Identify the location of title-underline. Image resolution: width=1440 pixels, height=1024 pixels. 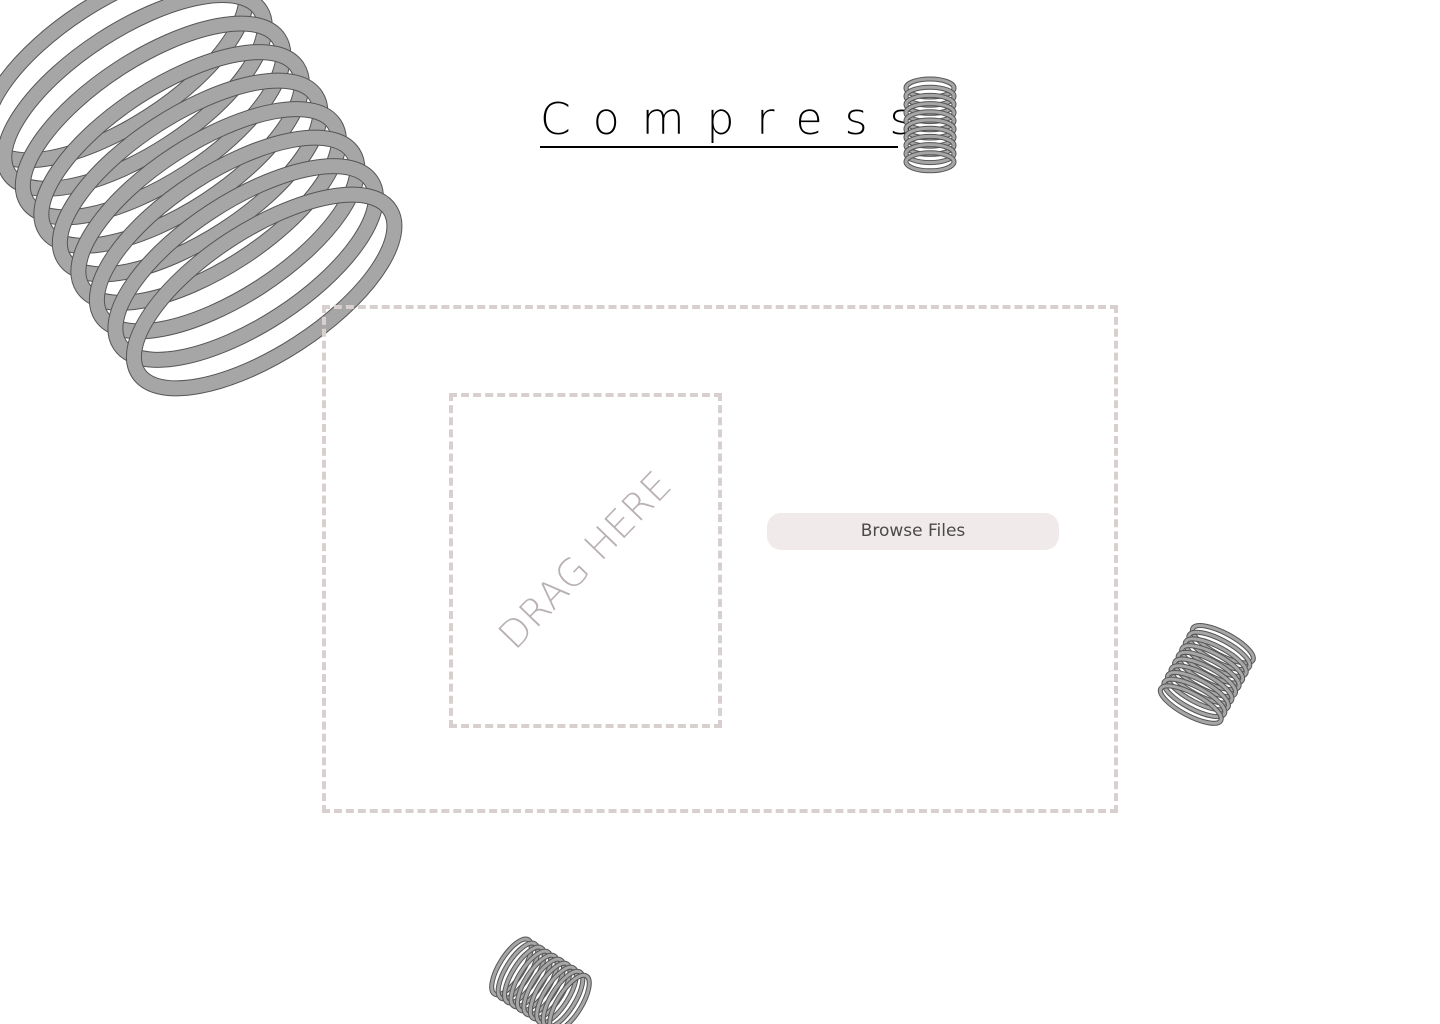
(719, 147).